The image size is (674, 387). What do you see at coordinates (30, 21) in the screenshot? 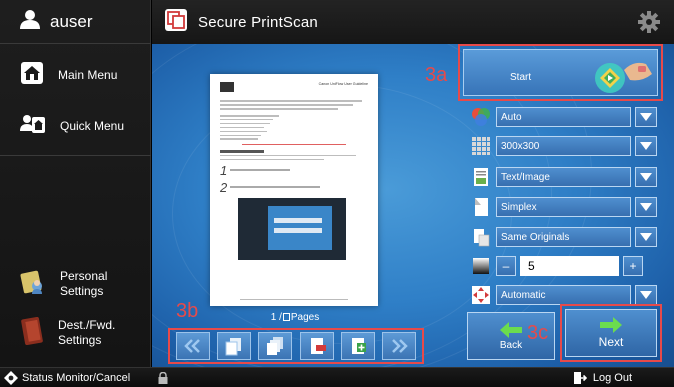
I see `user-icon` at bounding box center [30, 21].